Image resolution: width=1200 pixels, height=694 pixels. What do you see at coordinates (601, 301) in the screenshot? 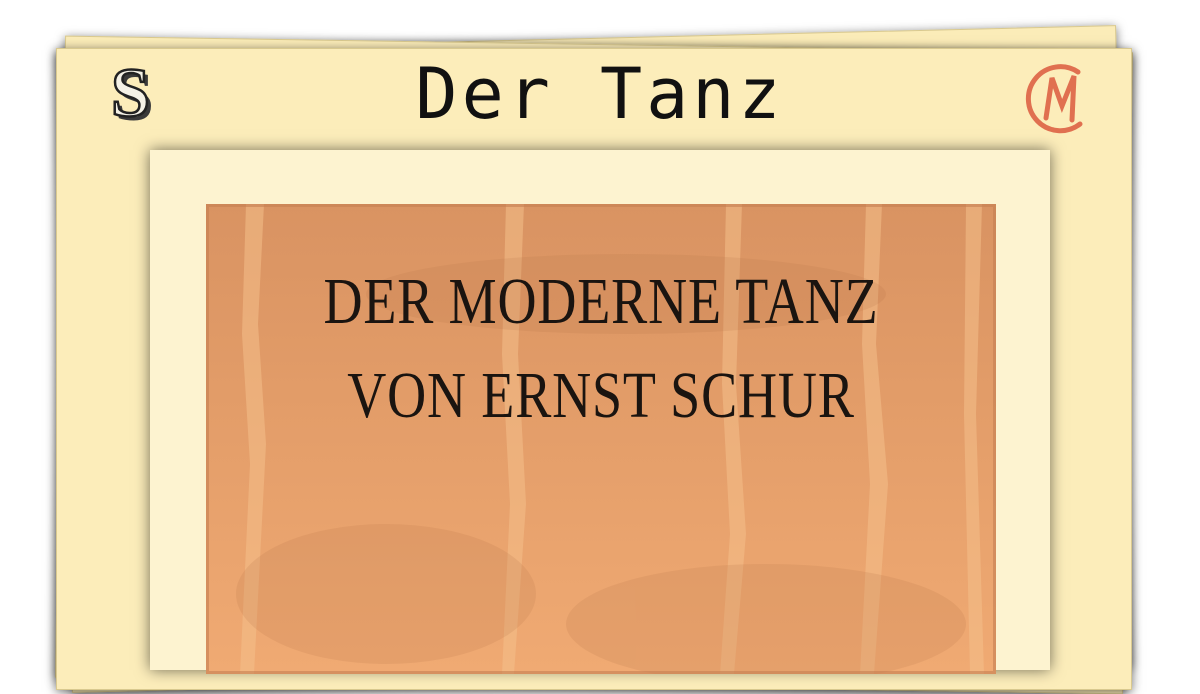
I see `cover-title-line: DER MODERNE TANZ` at bounding box center [601, 301].